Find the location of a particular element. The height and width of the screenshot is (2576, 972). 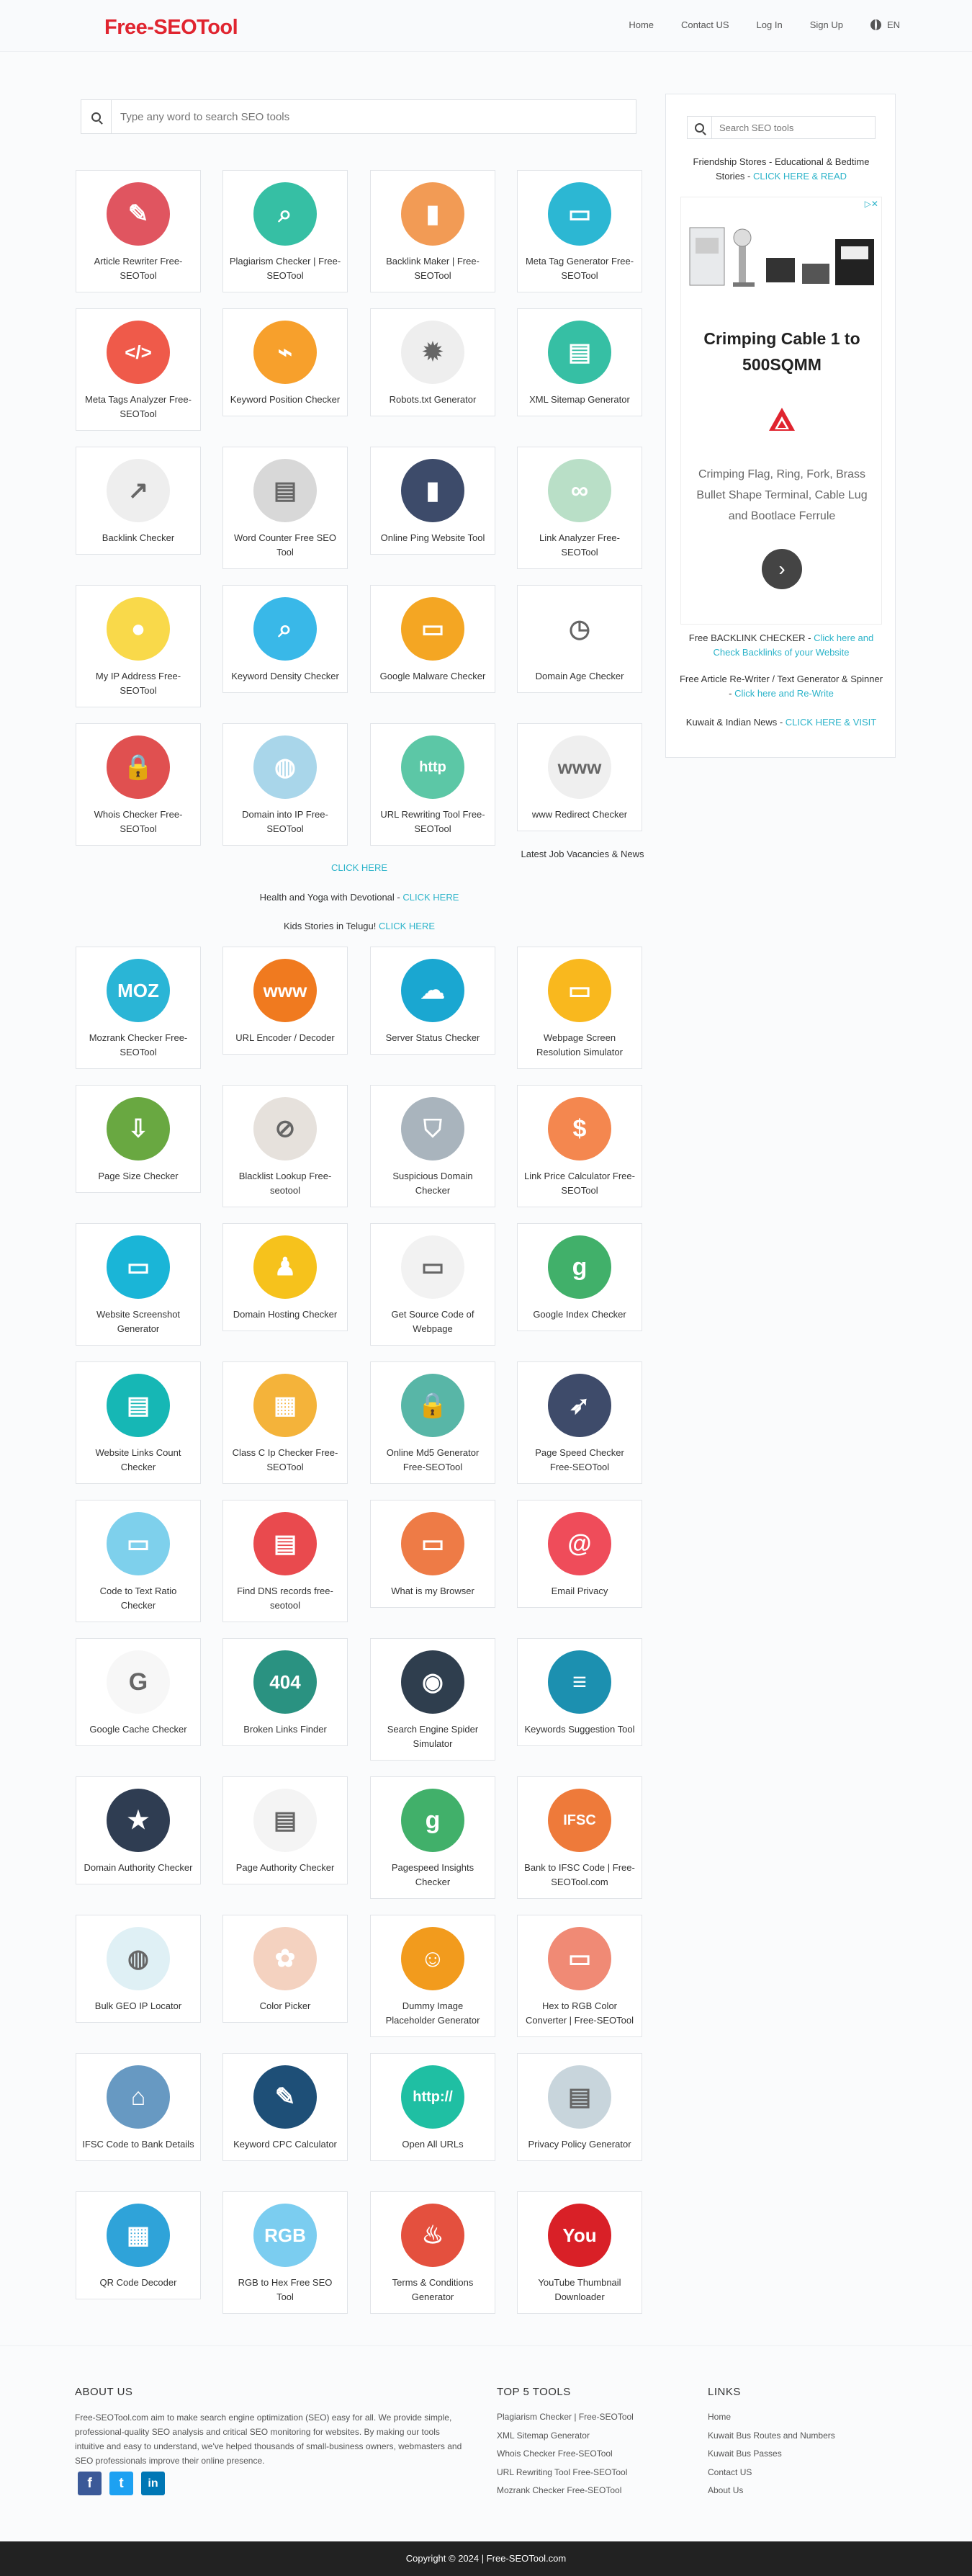

tool-card: ∞ Link Analyzer Free-SEOTool is located at coordinates (579, 508).